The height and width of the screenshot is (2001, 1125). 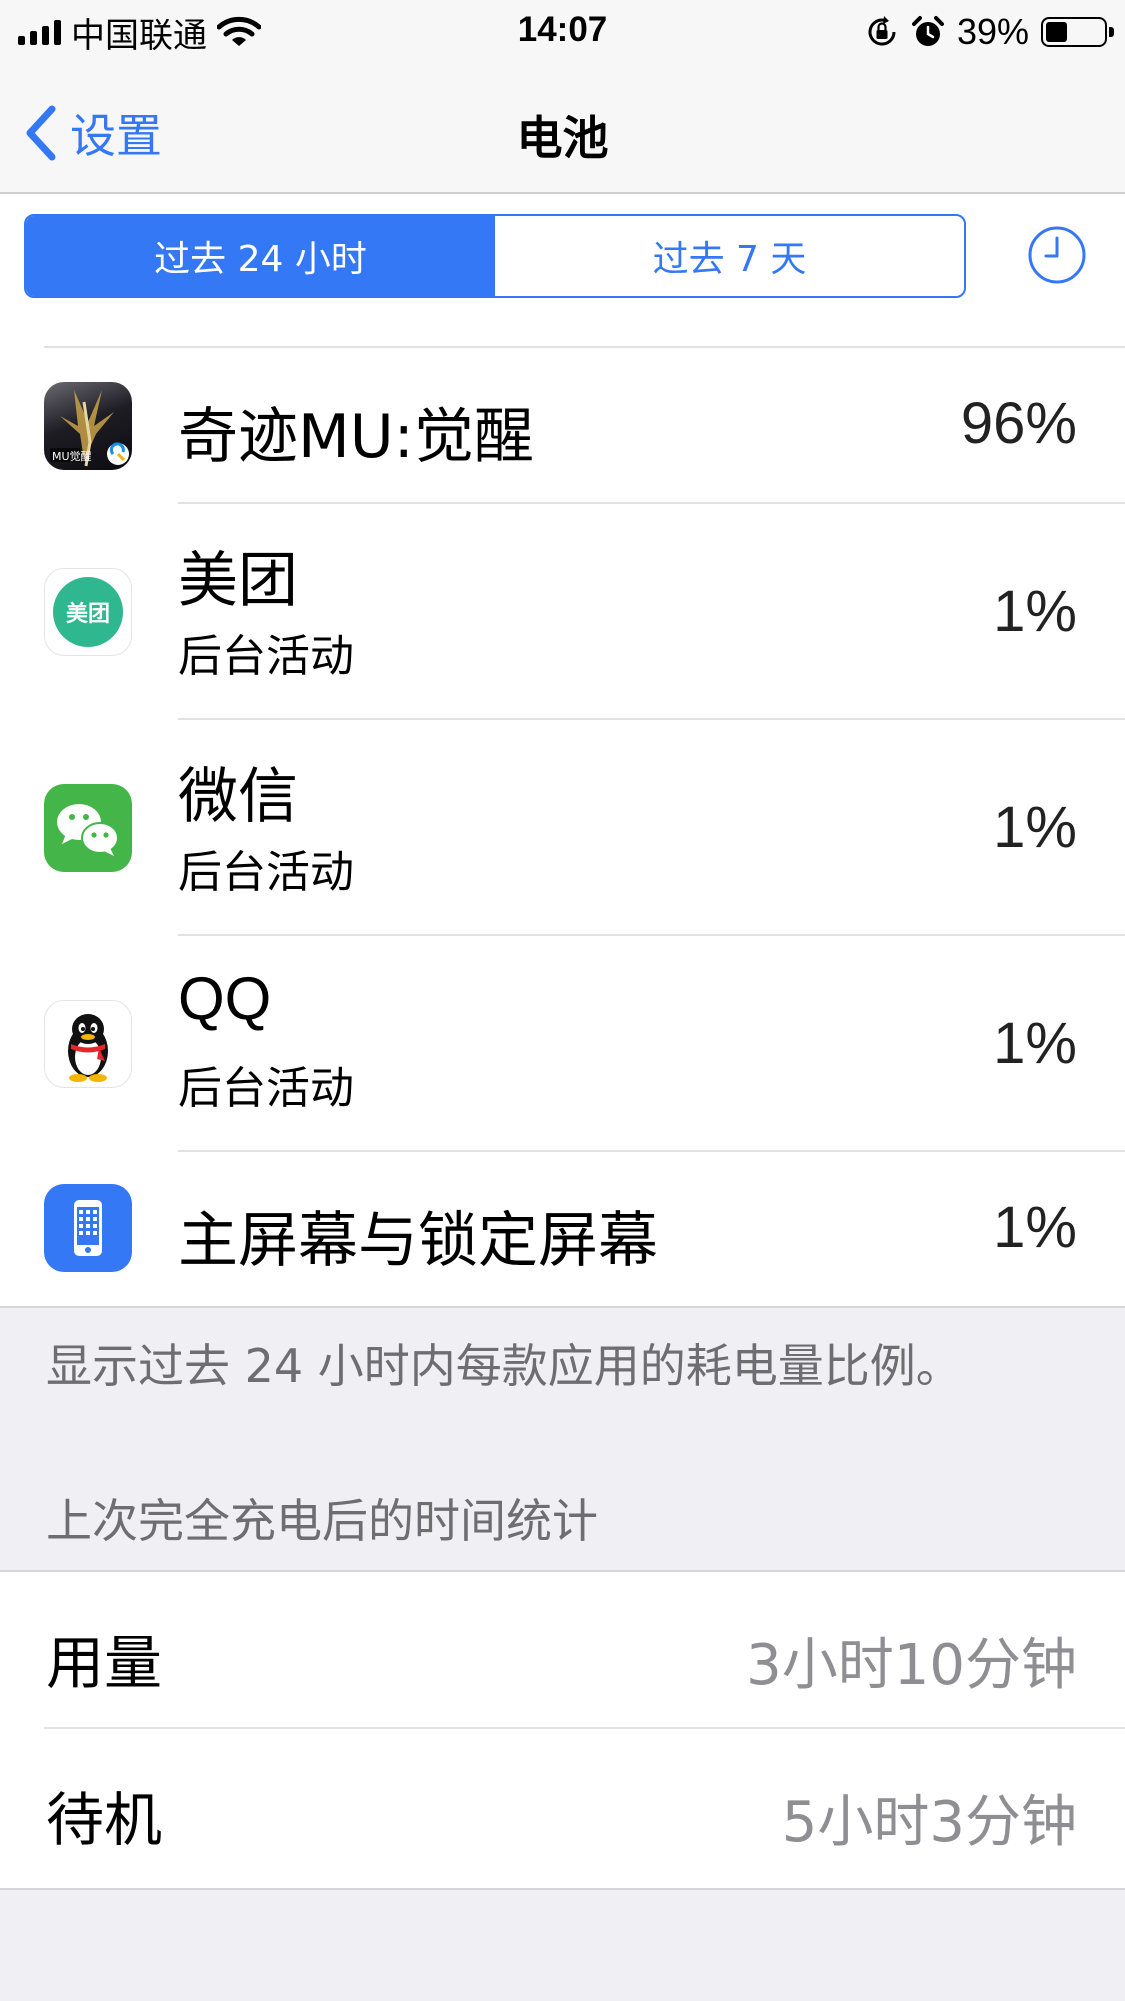 I want to click on game-app-icon: MU觉醒, so click(x=88, y=426).